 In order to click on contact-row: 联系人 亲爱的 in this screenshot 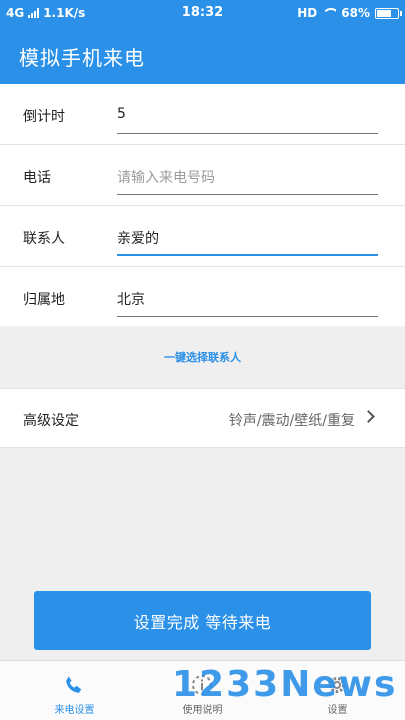, I will do `click(202, 236)`.